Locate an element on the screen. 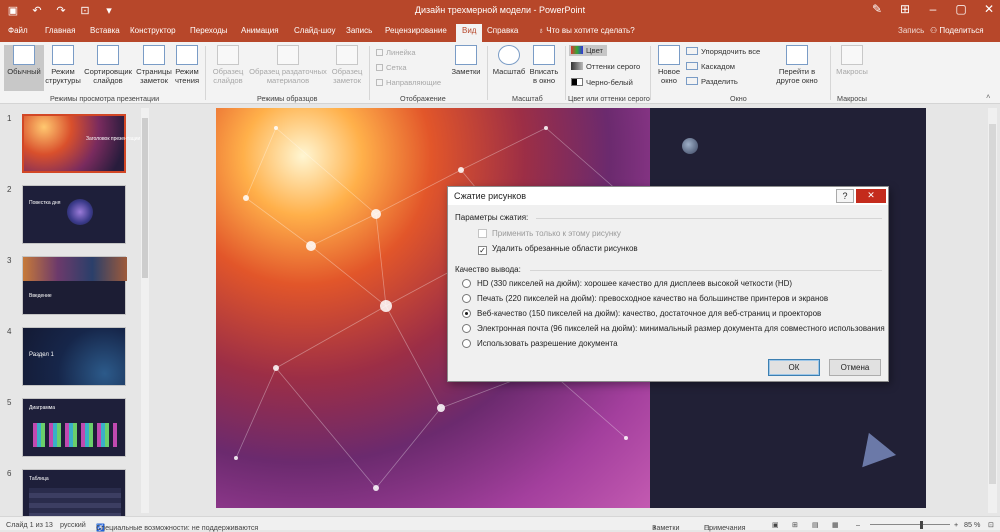  zoom-button: Масштаб is located at coordinates (509, 60).